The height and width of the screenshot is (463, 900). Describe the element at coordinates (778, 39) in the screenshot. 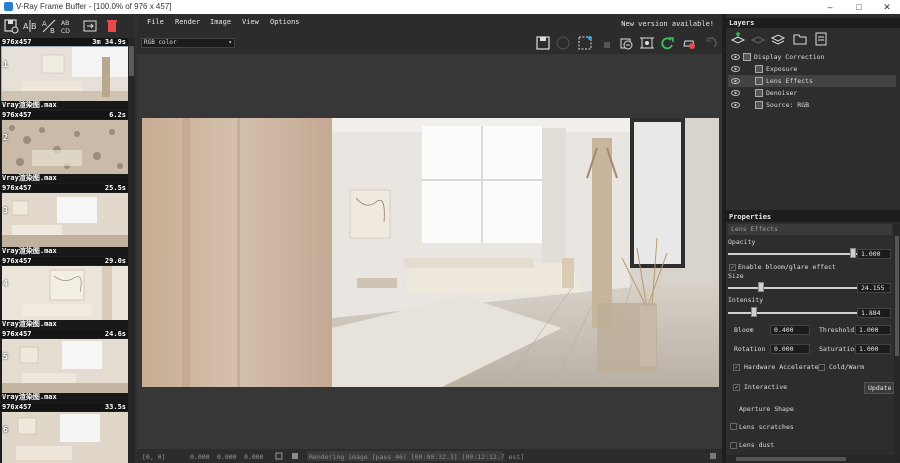

I see `layer-stack-icon` at that location.